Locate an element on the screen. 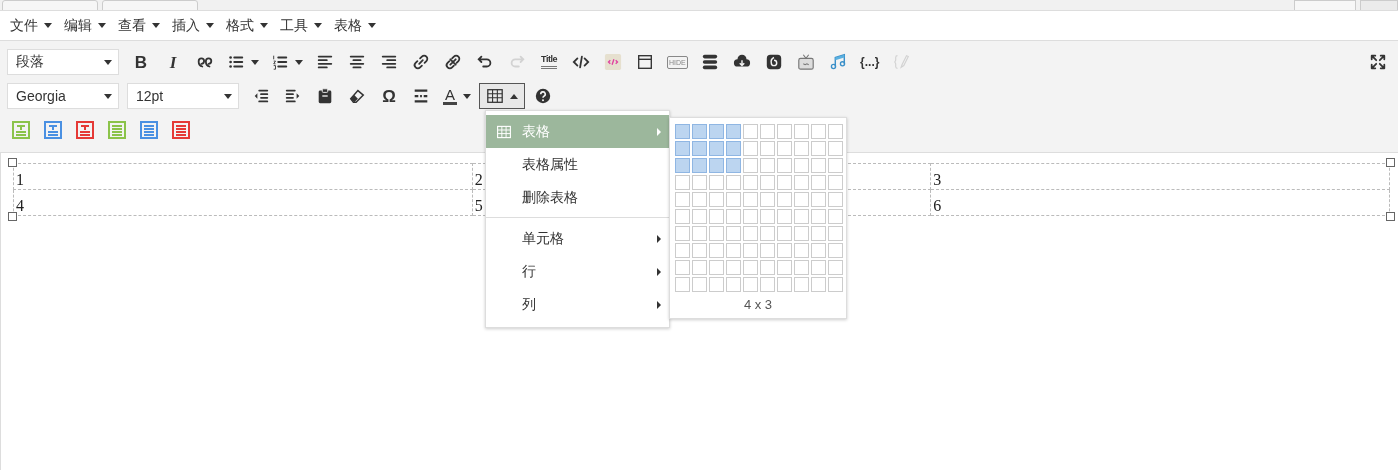 The image size is (1398, 470). menu-item: 工具 is located at coordinates (301, 25).